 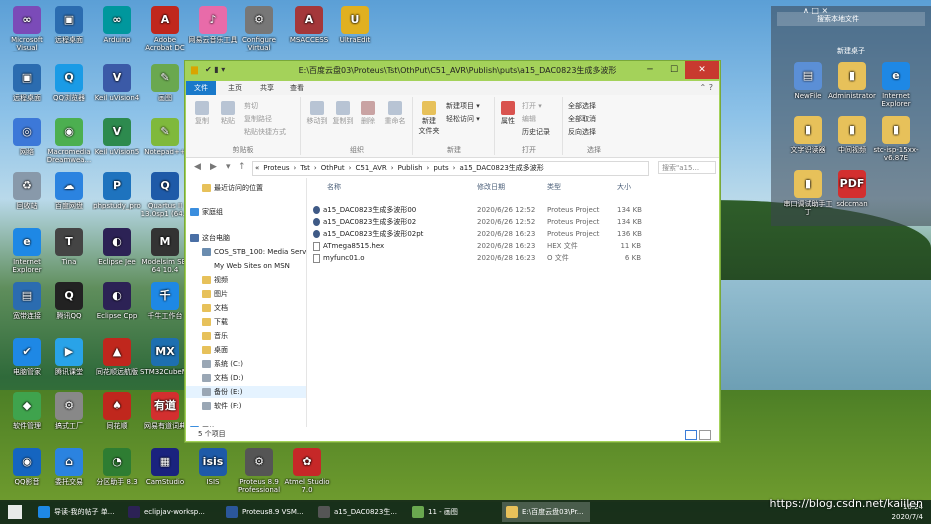 I want to click on fence-icon: e Internet Explorer, so click(x=896, y=85).